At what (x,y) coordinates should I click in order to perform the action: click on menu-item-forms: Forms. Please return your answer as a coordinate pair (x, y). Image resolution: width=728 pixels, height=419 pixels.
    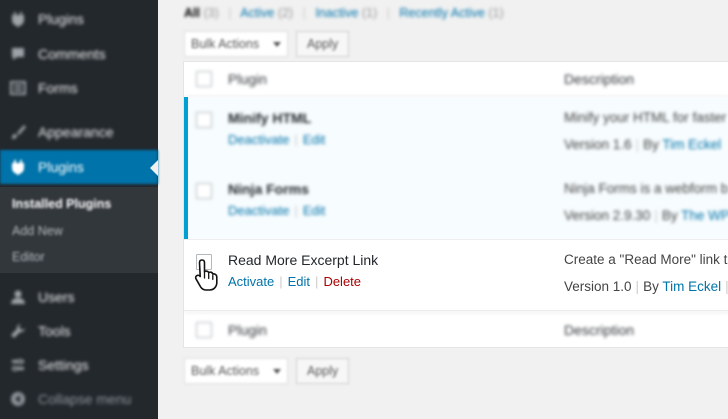
    Looking at the image, I should click on (79, 88).